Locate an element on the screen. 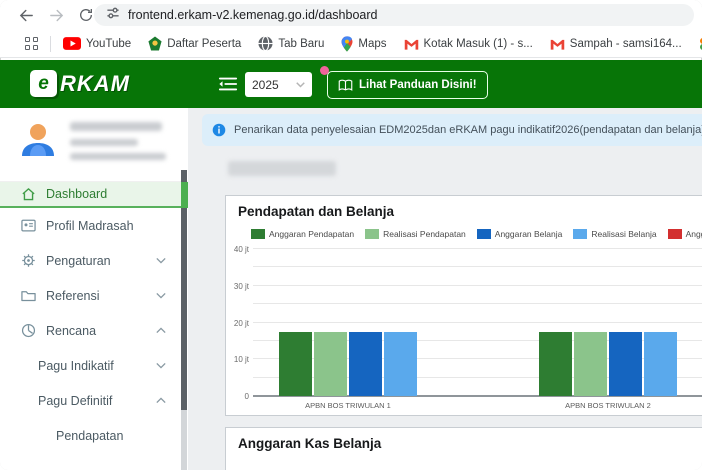 Image resolution: width=702 pixels, height=470 pixels. erkam-logo: e RKAM is located at coordinates (80, 83).